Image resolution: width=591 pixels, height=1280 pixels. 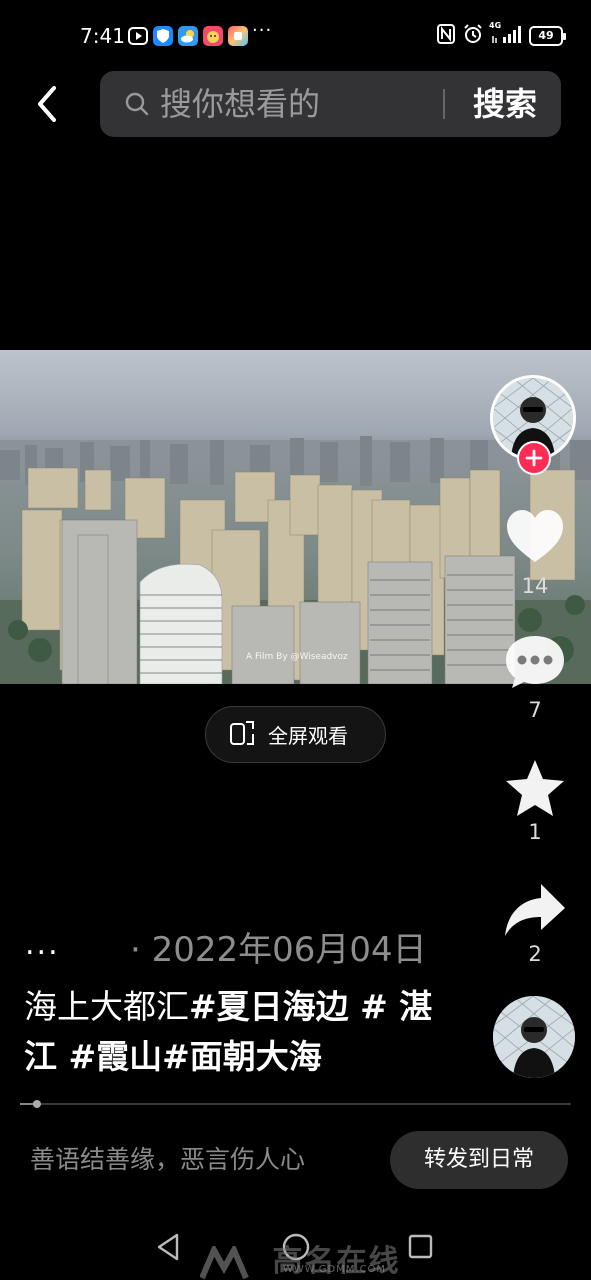 I want to click on comment-input: 善语结善缘，恶言伤人心, so click(x=200, y=1160).